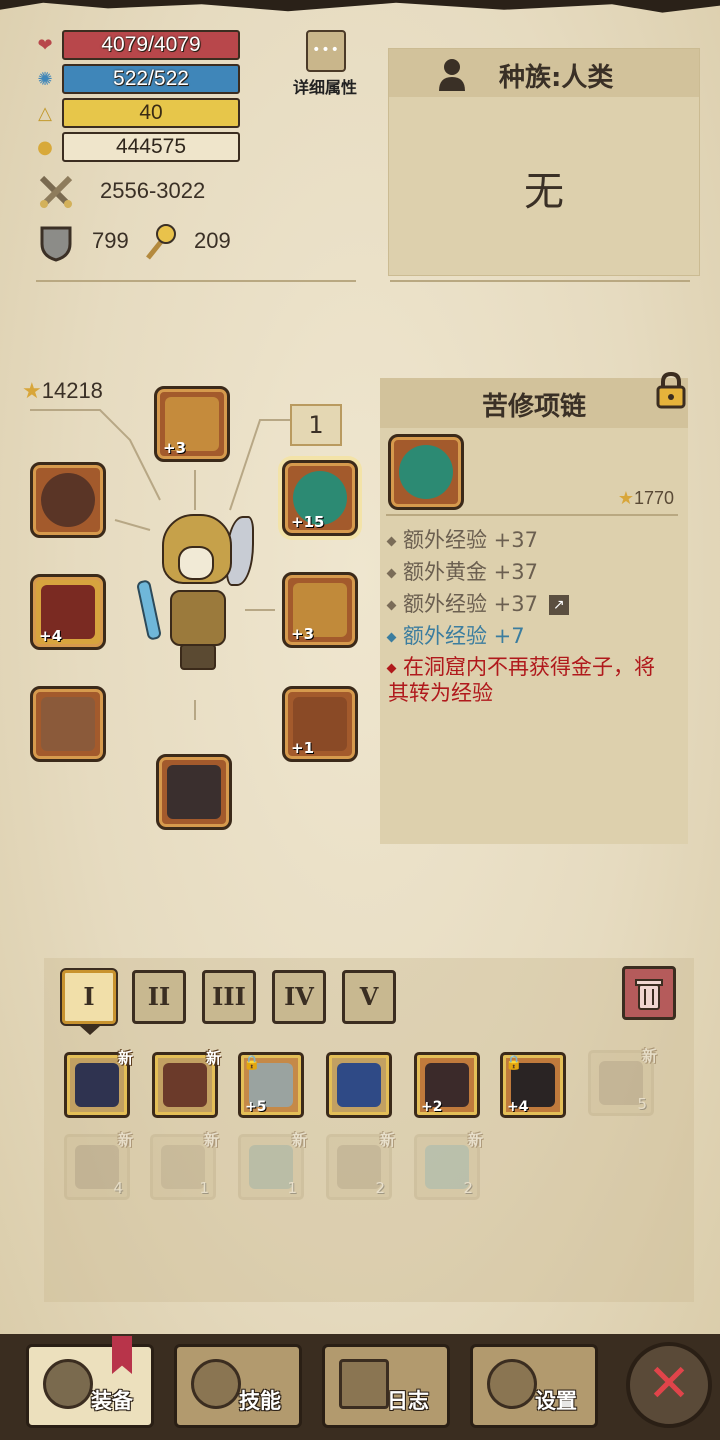 The width and height of the screenshot is (720, 1440). What do you see at coordinates (90, 1030) in the screenshot?
I see `active-tab-arrow` at bounding box center [90, 1030].